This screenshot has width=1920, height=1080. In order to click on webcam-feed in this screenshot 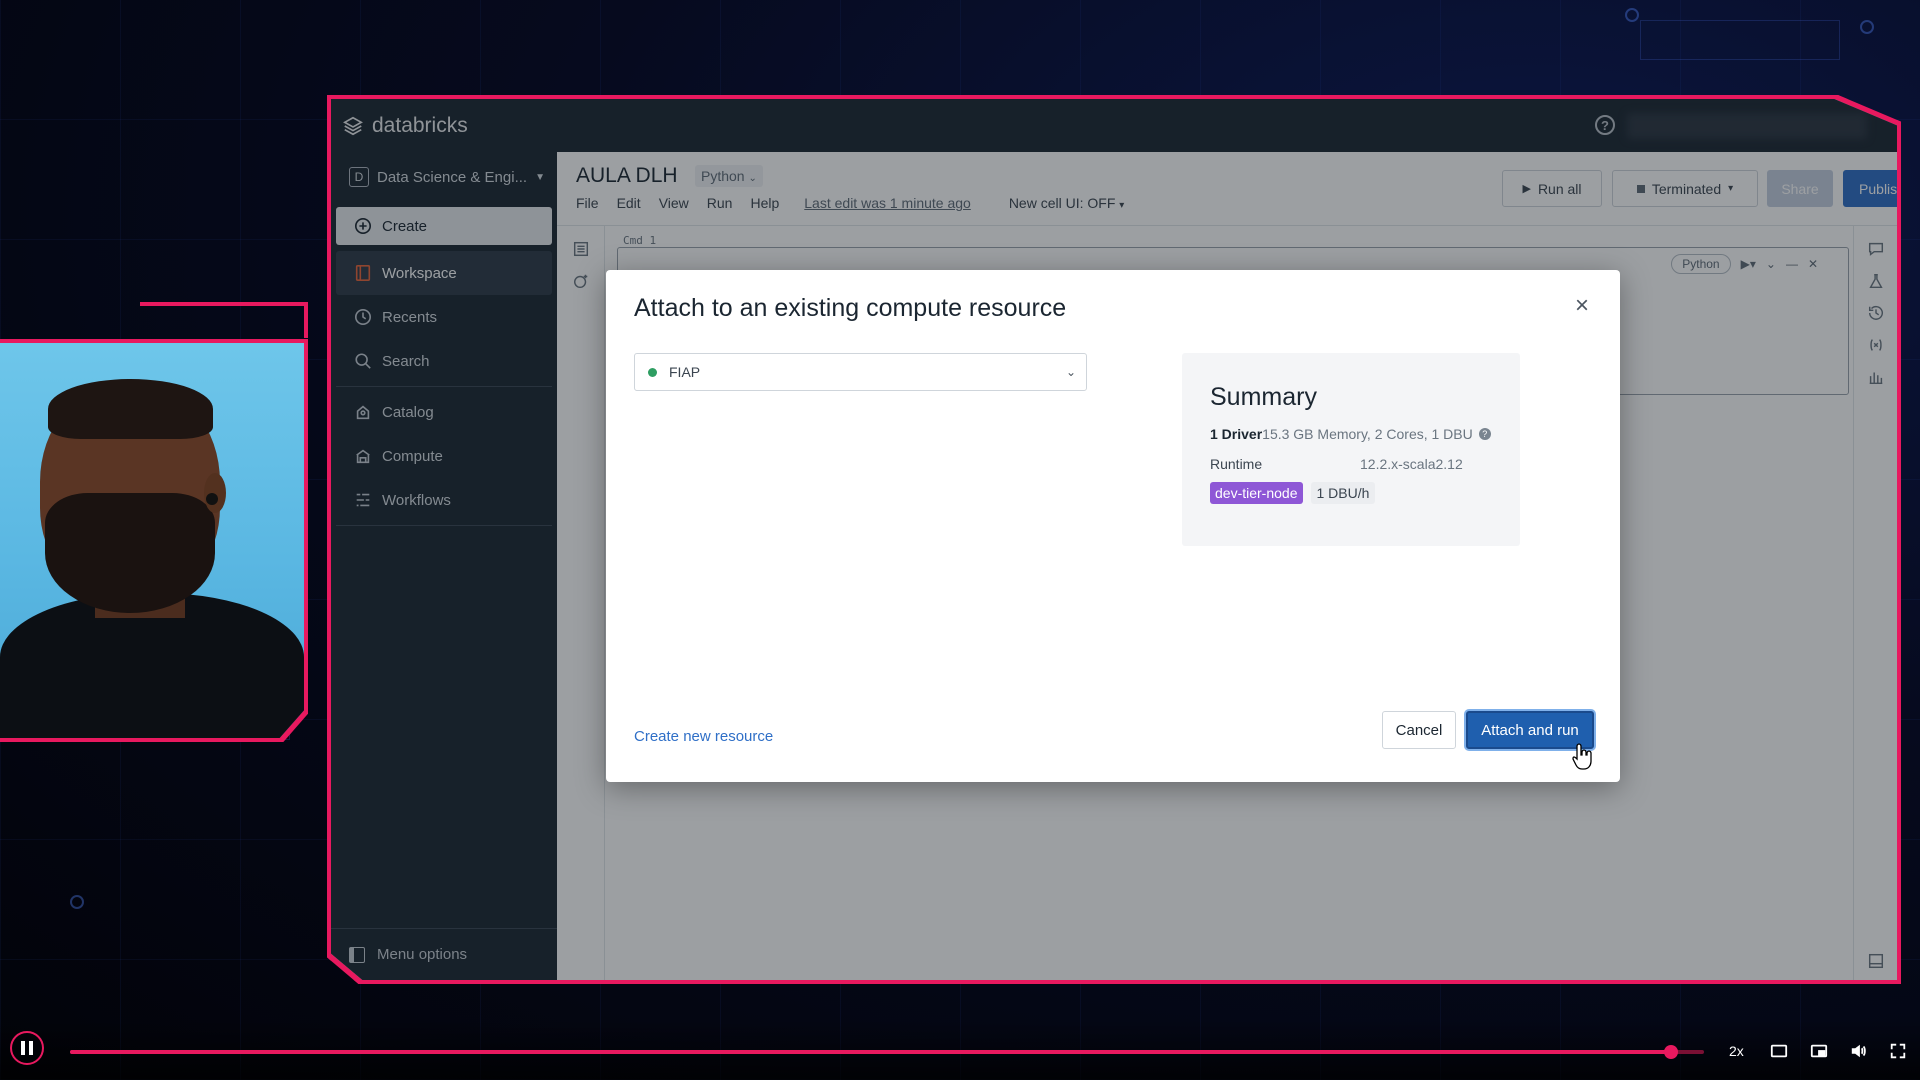, I will do `click(152, 540)`.